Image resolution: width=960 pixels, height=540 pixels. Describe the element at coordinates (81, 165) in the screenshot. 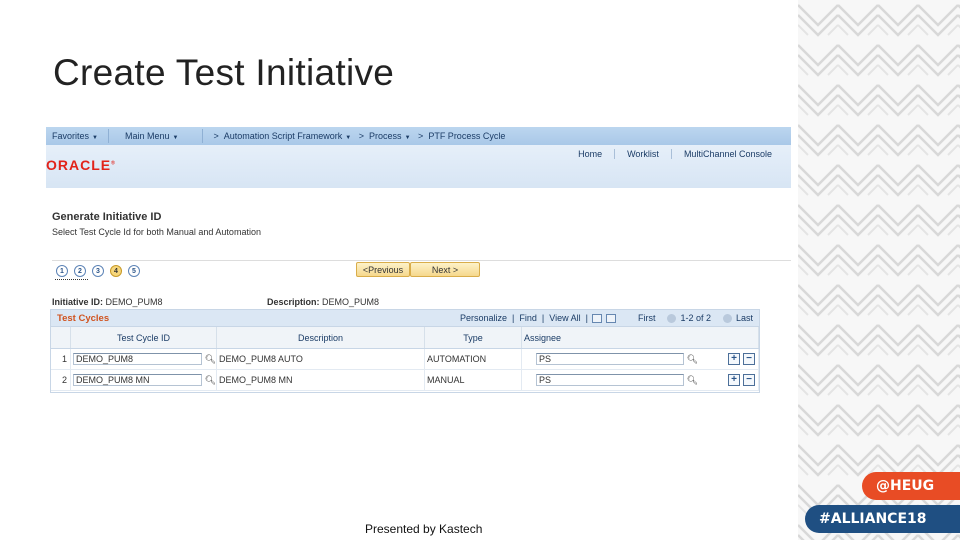

I see `oracle-logo: ORACLE®` at that location.